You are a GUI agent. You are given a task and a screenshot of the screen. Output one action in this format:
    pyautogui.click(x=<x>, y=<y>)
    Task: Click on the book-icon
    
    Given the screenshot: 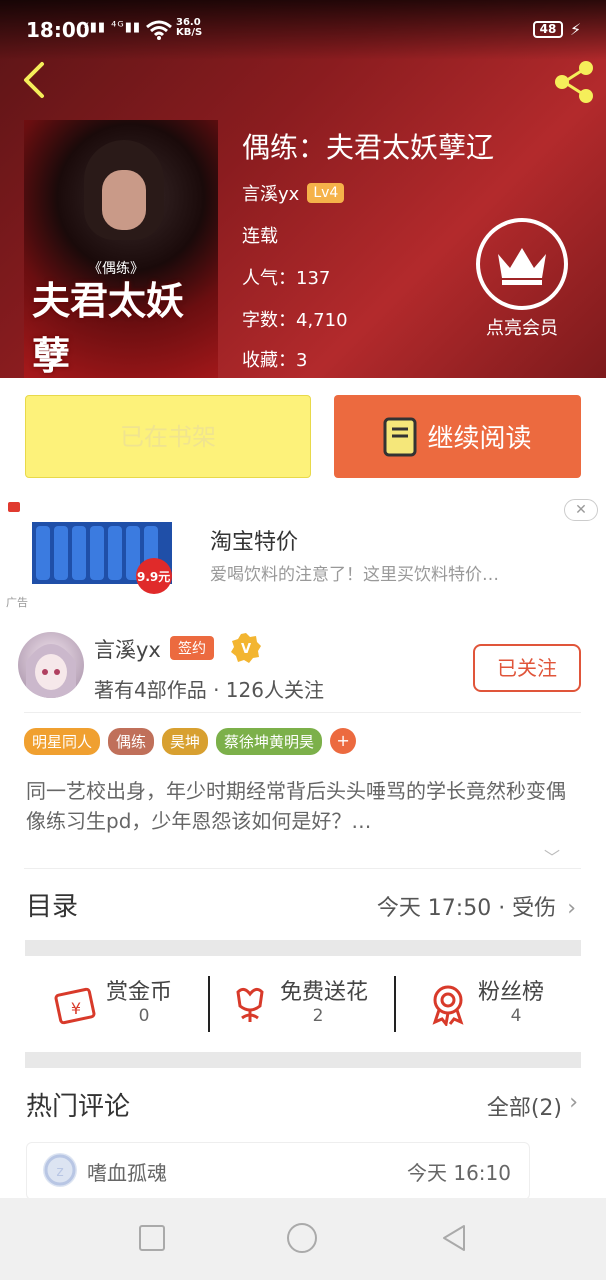 What is the action you would take?
    pyautogui.click(x=400, y=436)
    